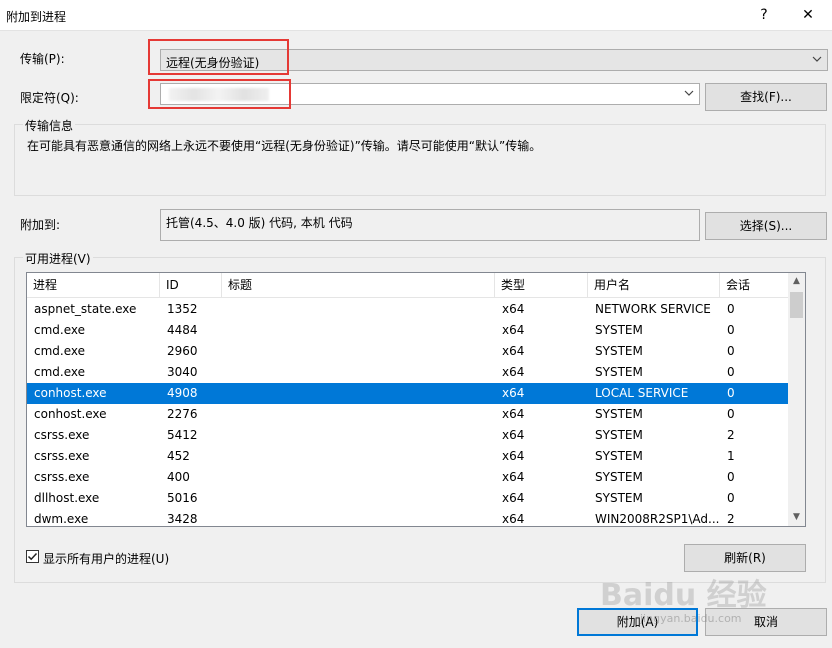  I want to click on cell-process: dwm.exe, so click(61, 519).